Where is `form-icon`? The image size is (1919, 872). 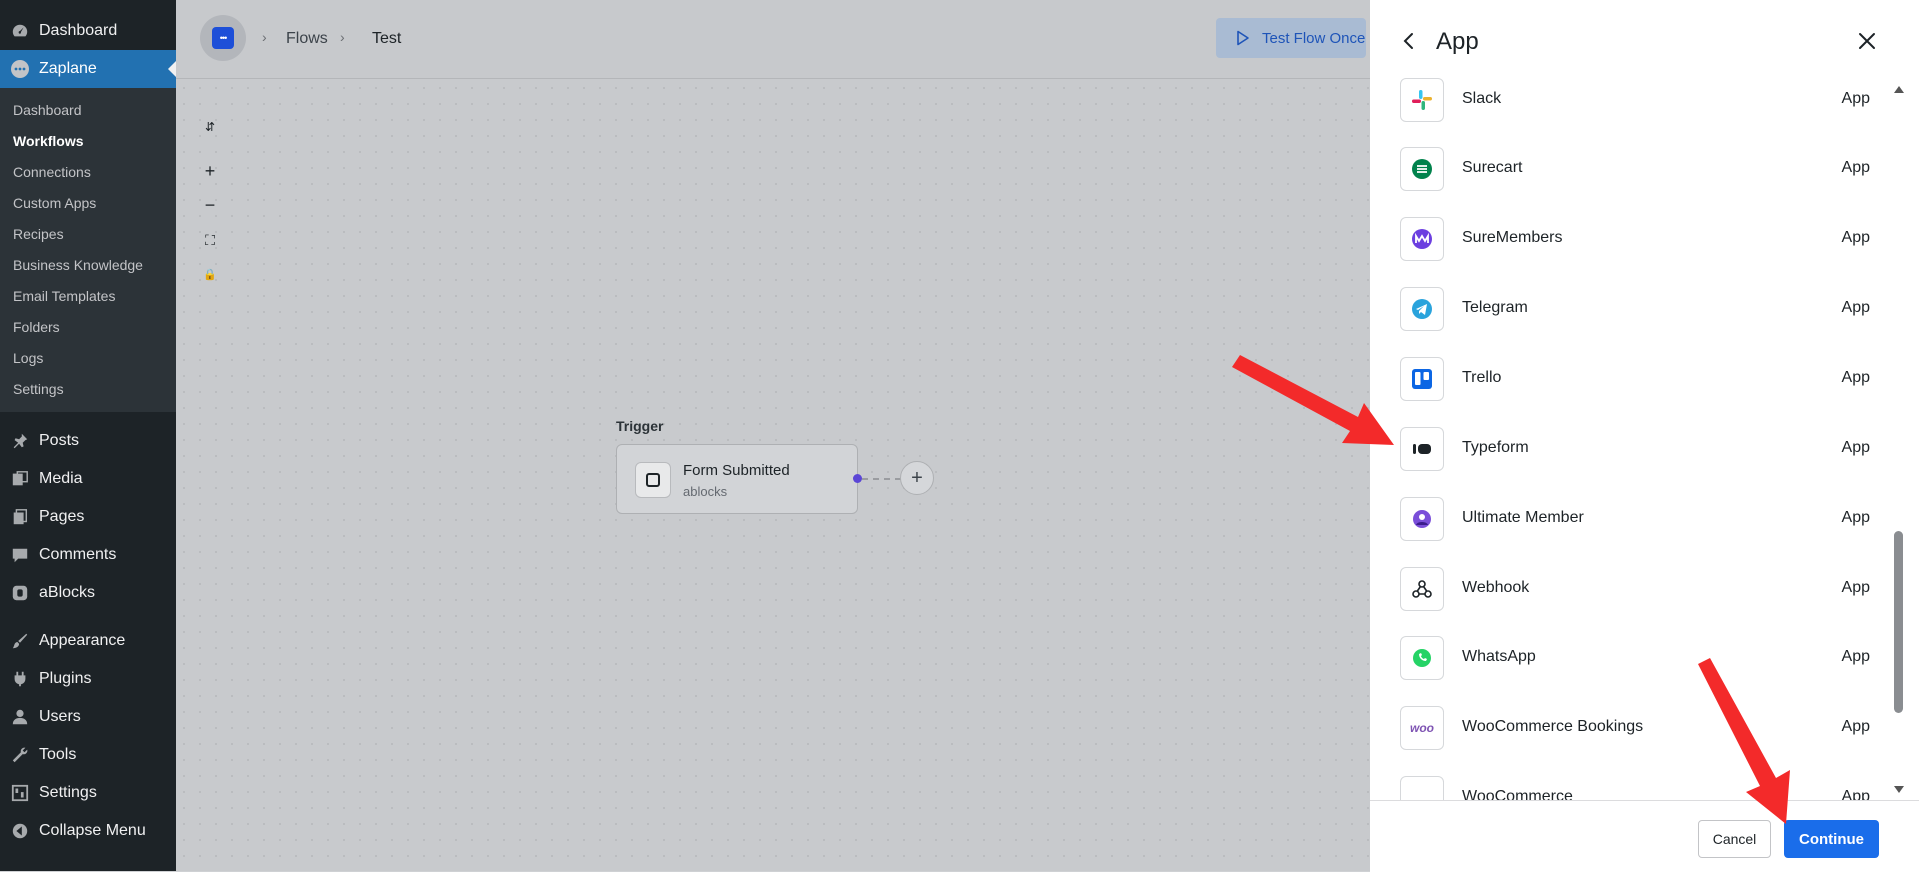 form-icon is located at coordinates (653, 480).